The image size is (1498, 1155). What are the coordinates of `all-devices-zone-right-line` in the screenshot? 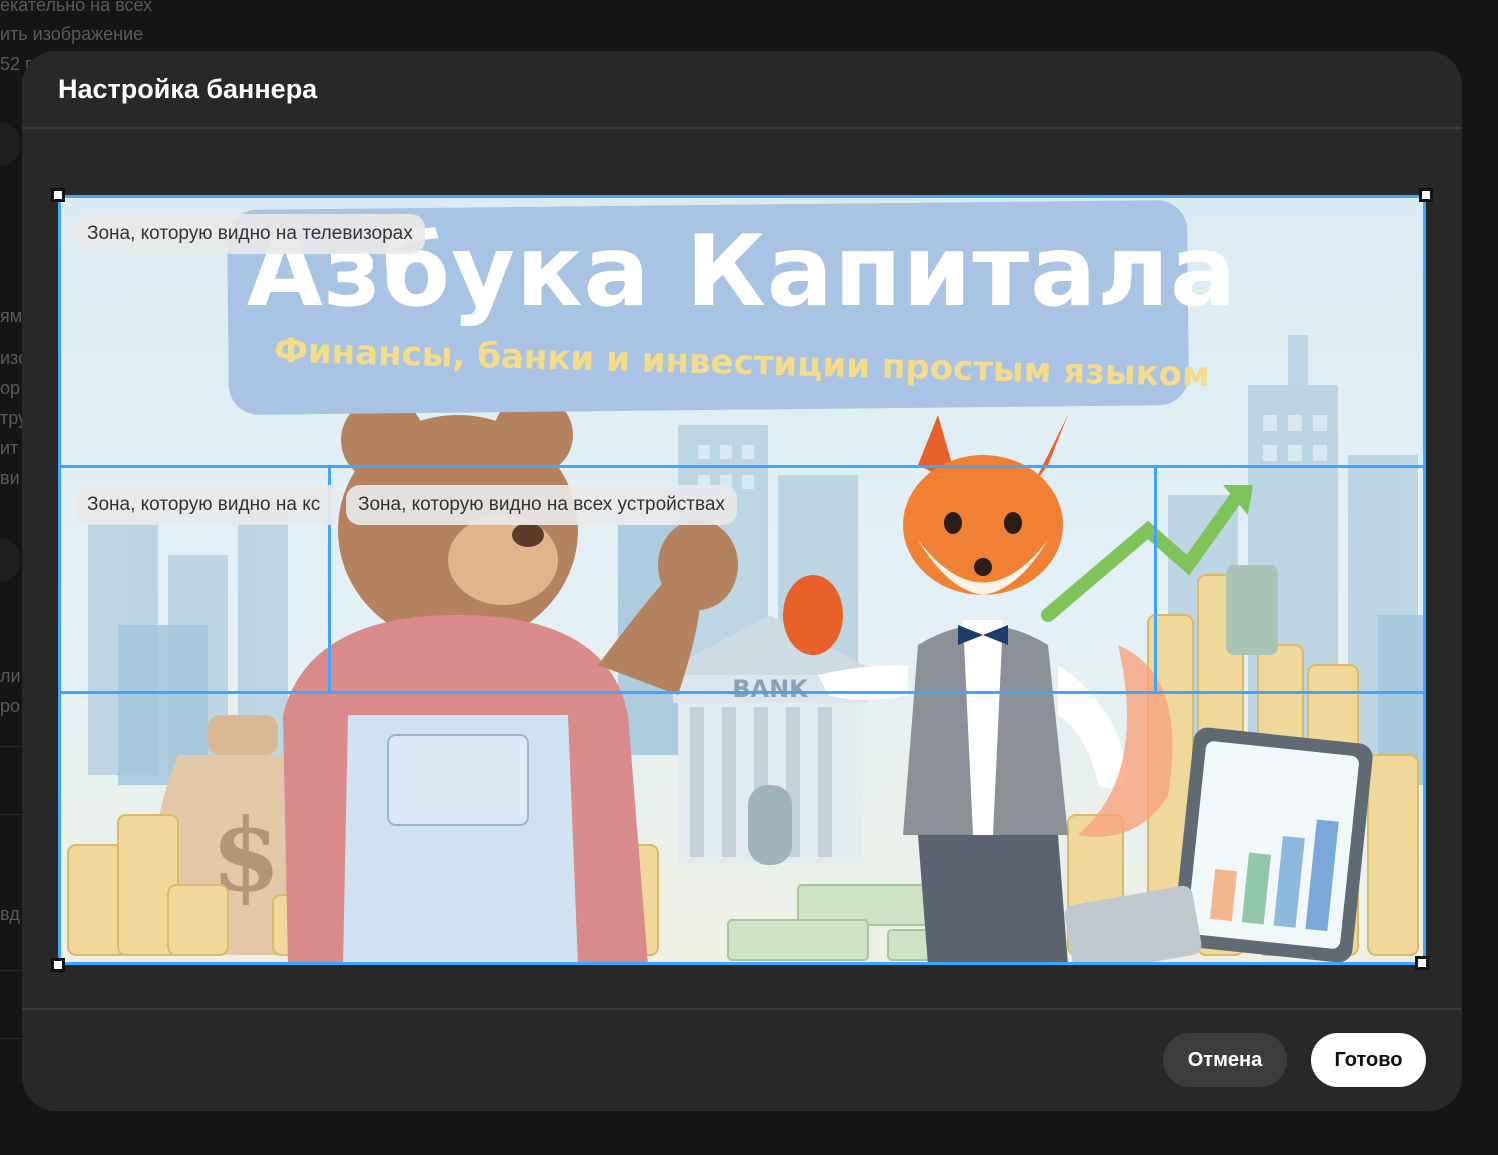 It's located at (1155, 579).